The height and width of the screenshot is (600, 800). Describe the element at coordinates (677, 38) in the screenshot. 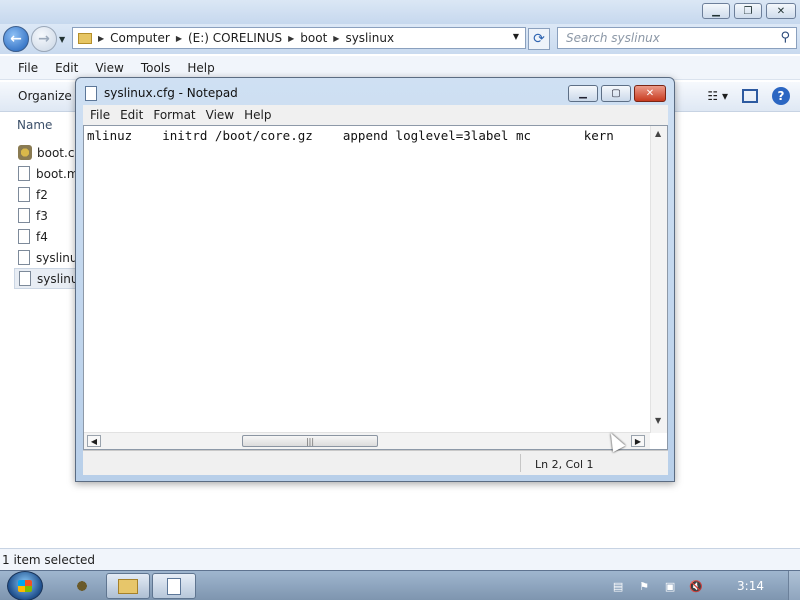

I see `search-input: Search syslinux ⚲` at that location.